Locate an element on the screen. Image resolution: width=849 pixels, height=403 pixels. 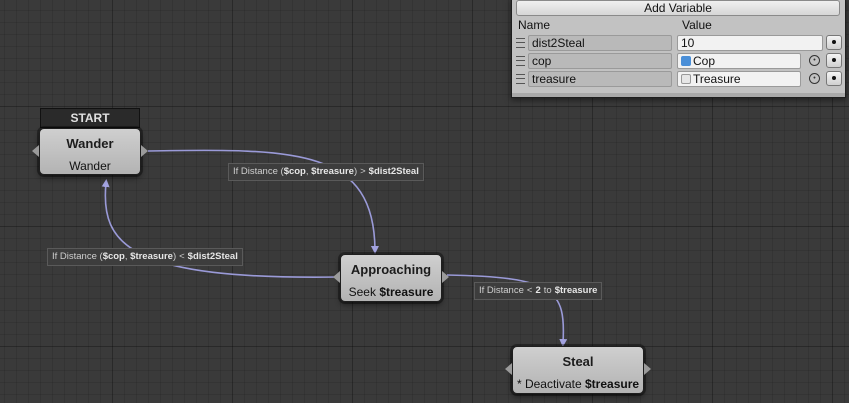
condition-approaching-to-steal: If Distance <2 to $treasure is located at coordinates (538, 291).